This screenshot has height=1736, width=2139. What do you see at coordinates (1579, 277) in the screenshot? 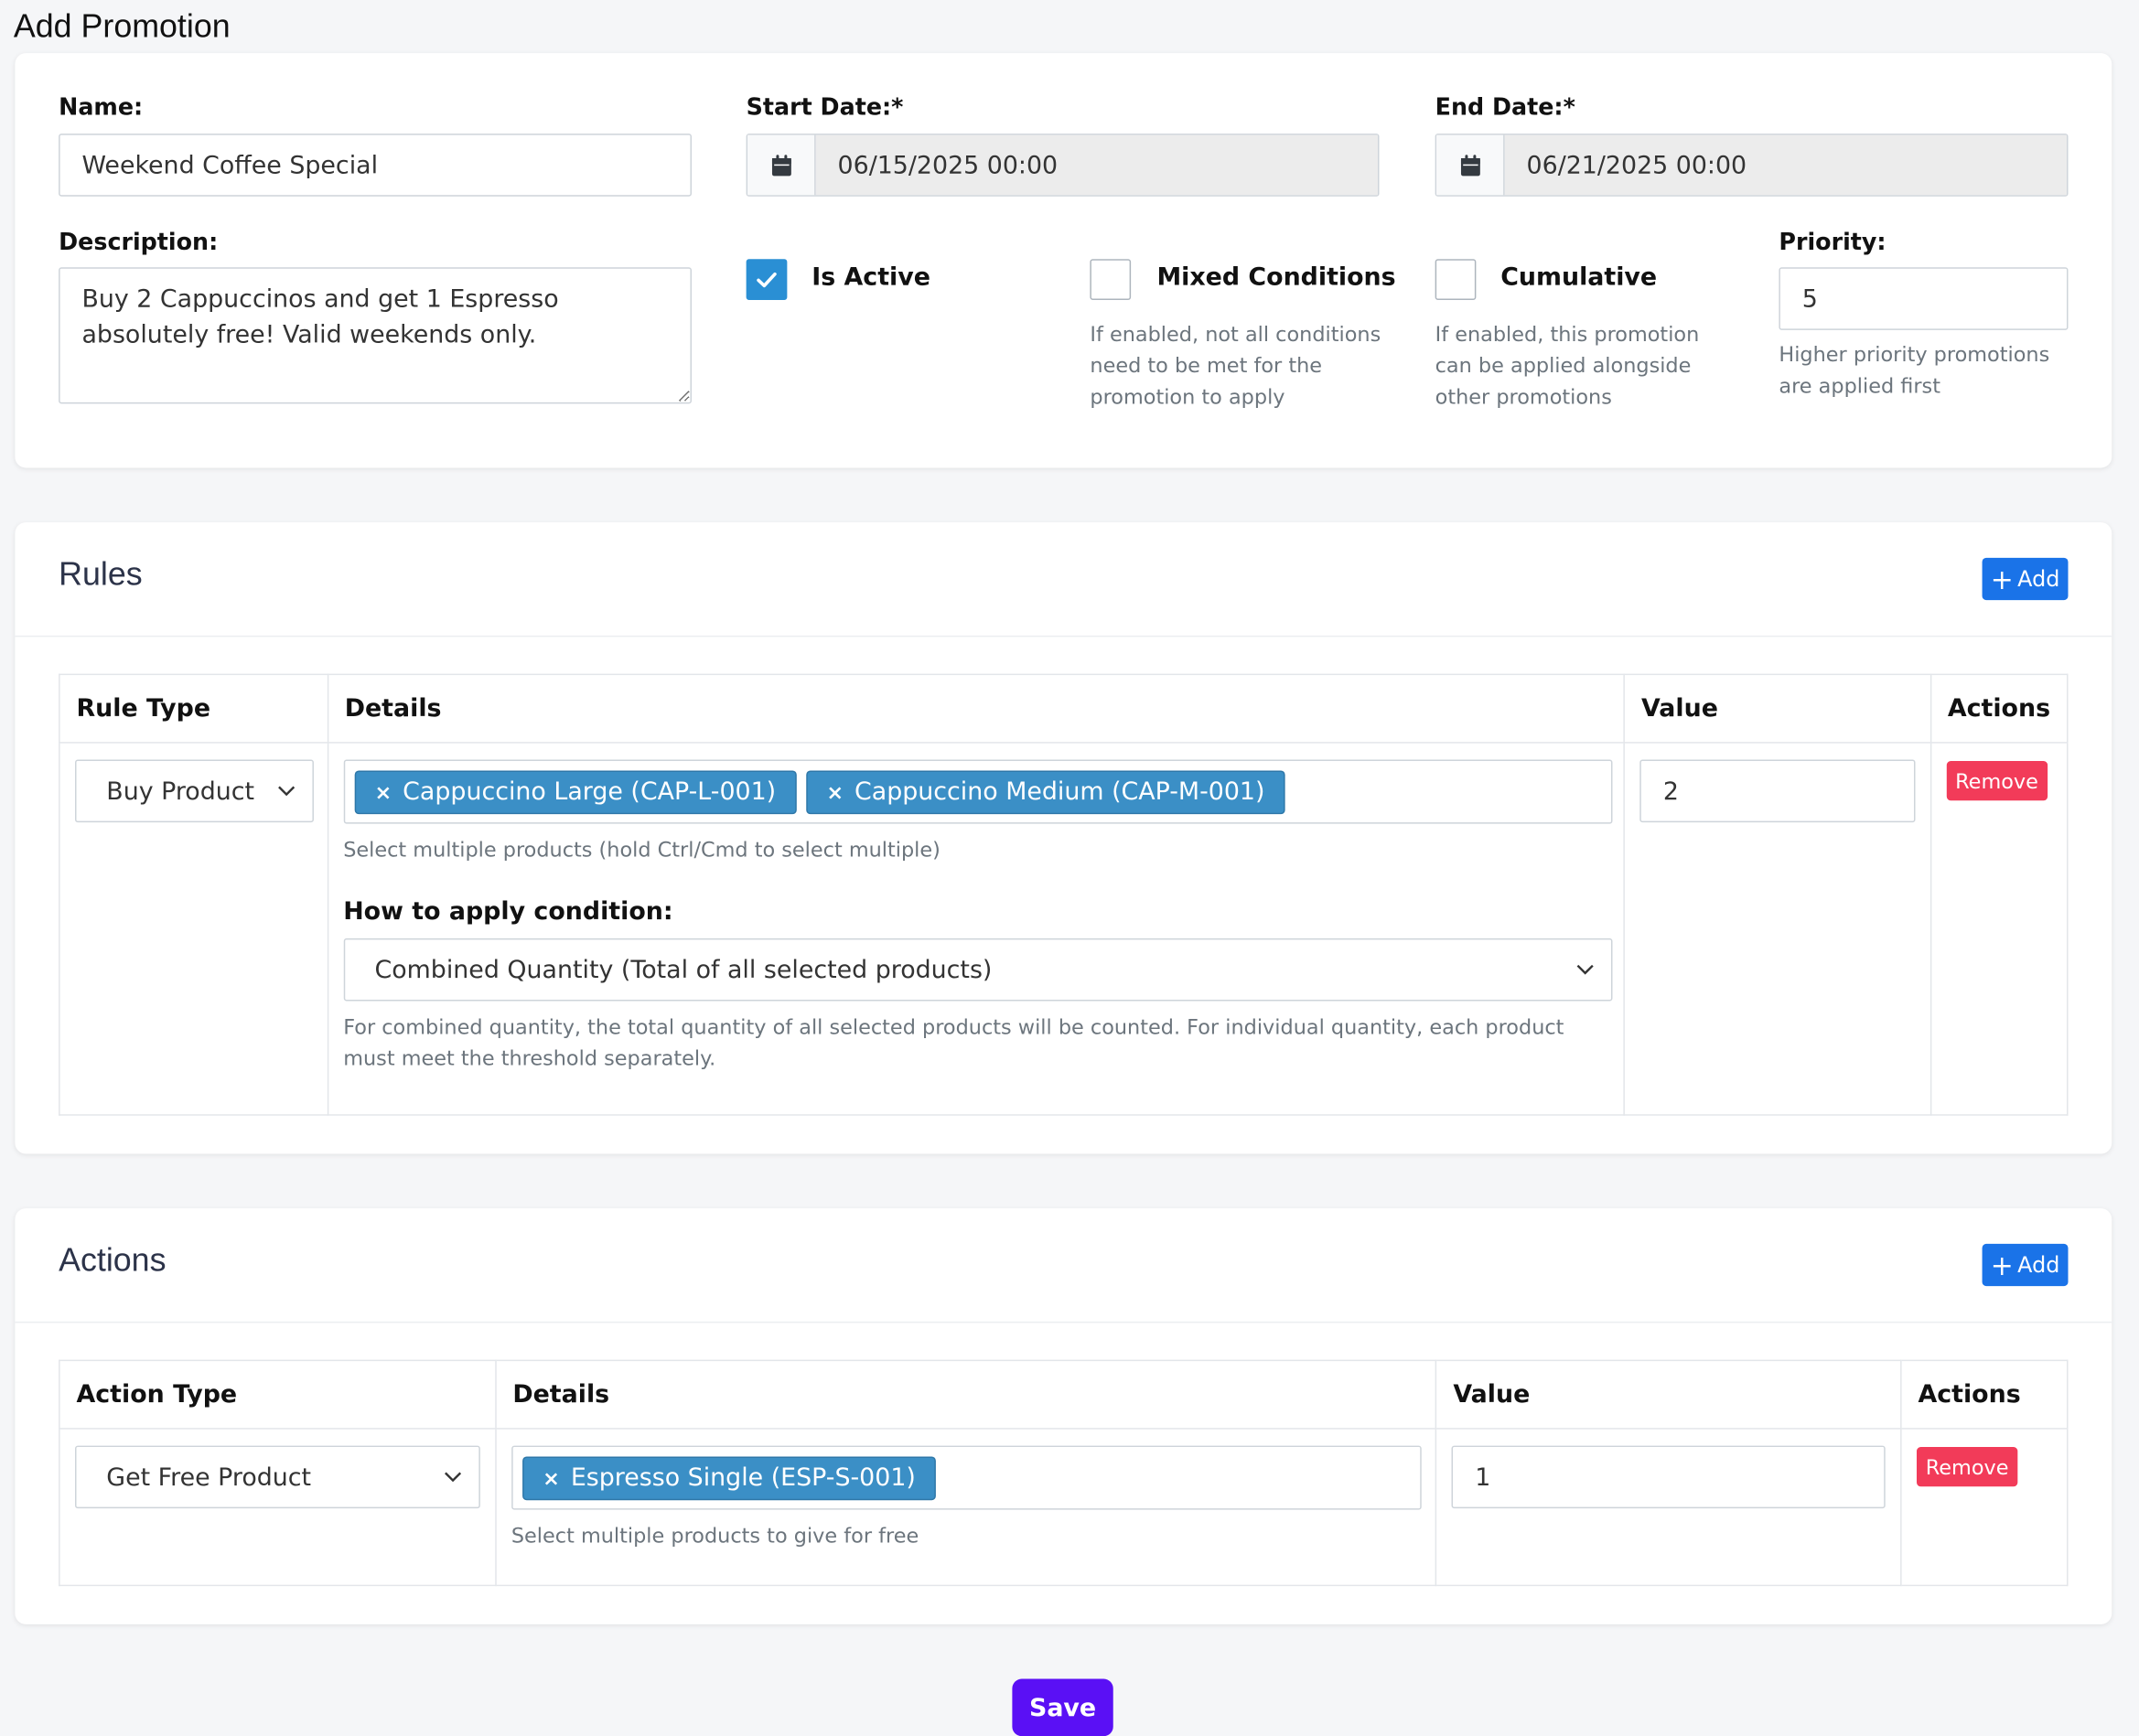
I see `cumulative-label: Cumulative` at bounding box center [1579, 277].